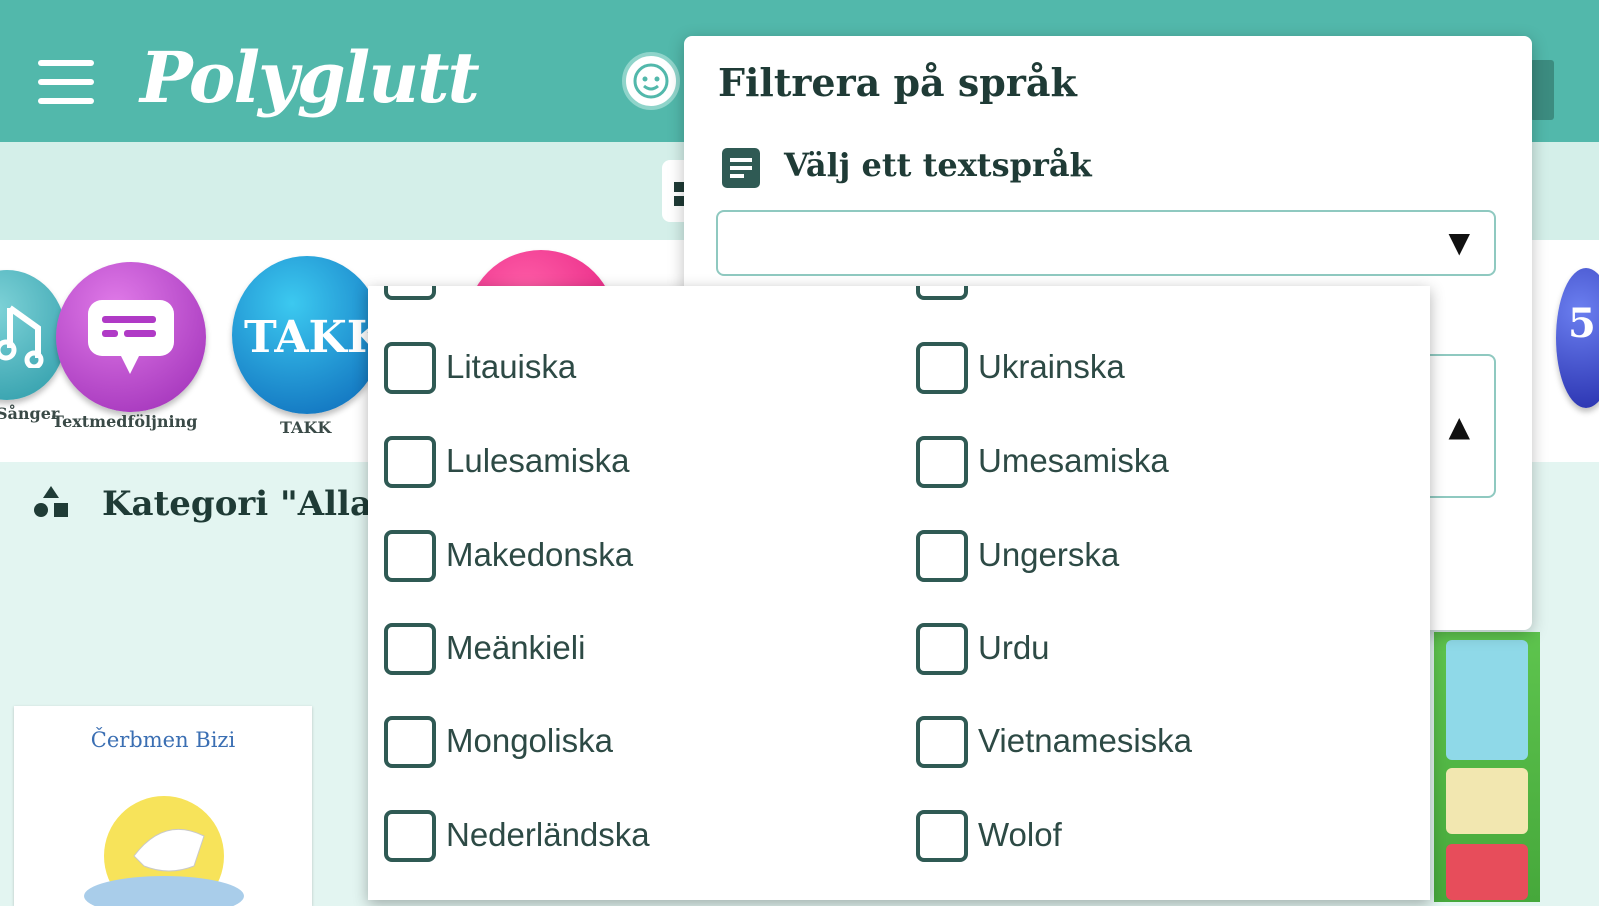  What do you see at coordinates (310, 77) in the screenshot?
I see `polyglutt-logo: Polyglutt` at bounding box center [310, 77].